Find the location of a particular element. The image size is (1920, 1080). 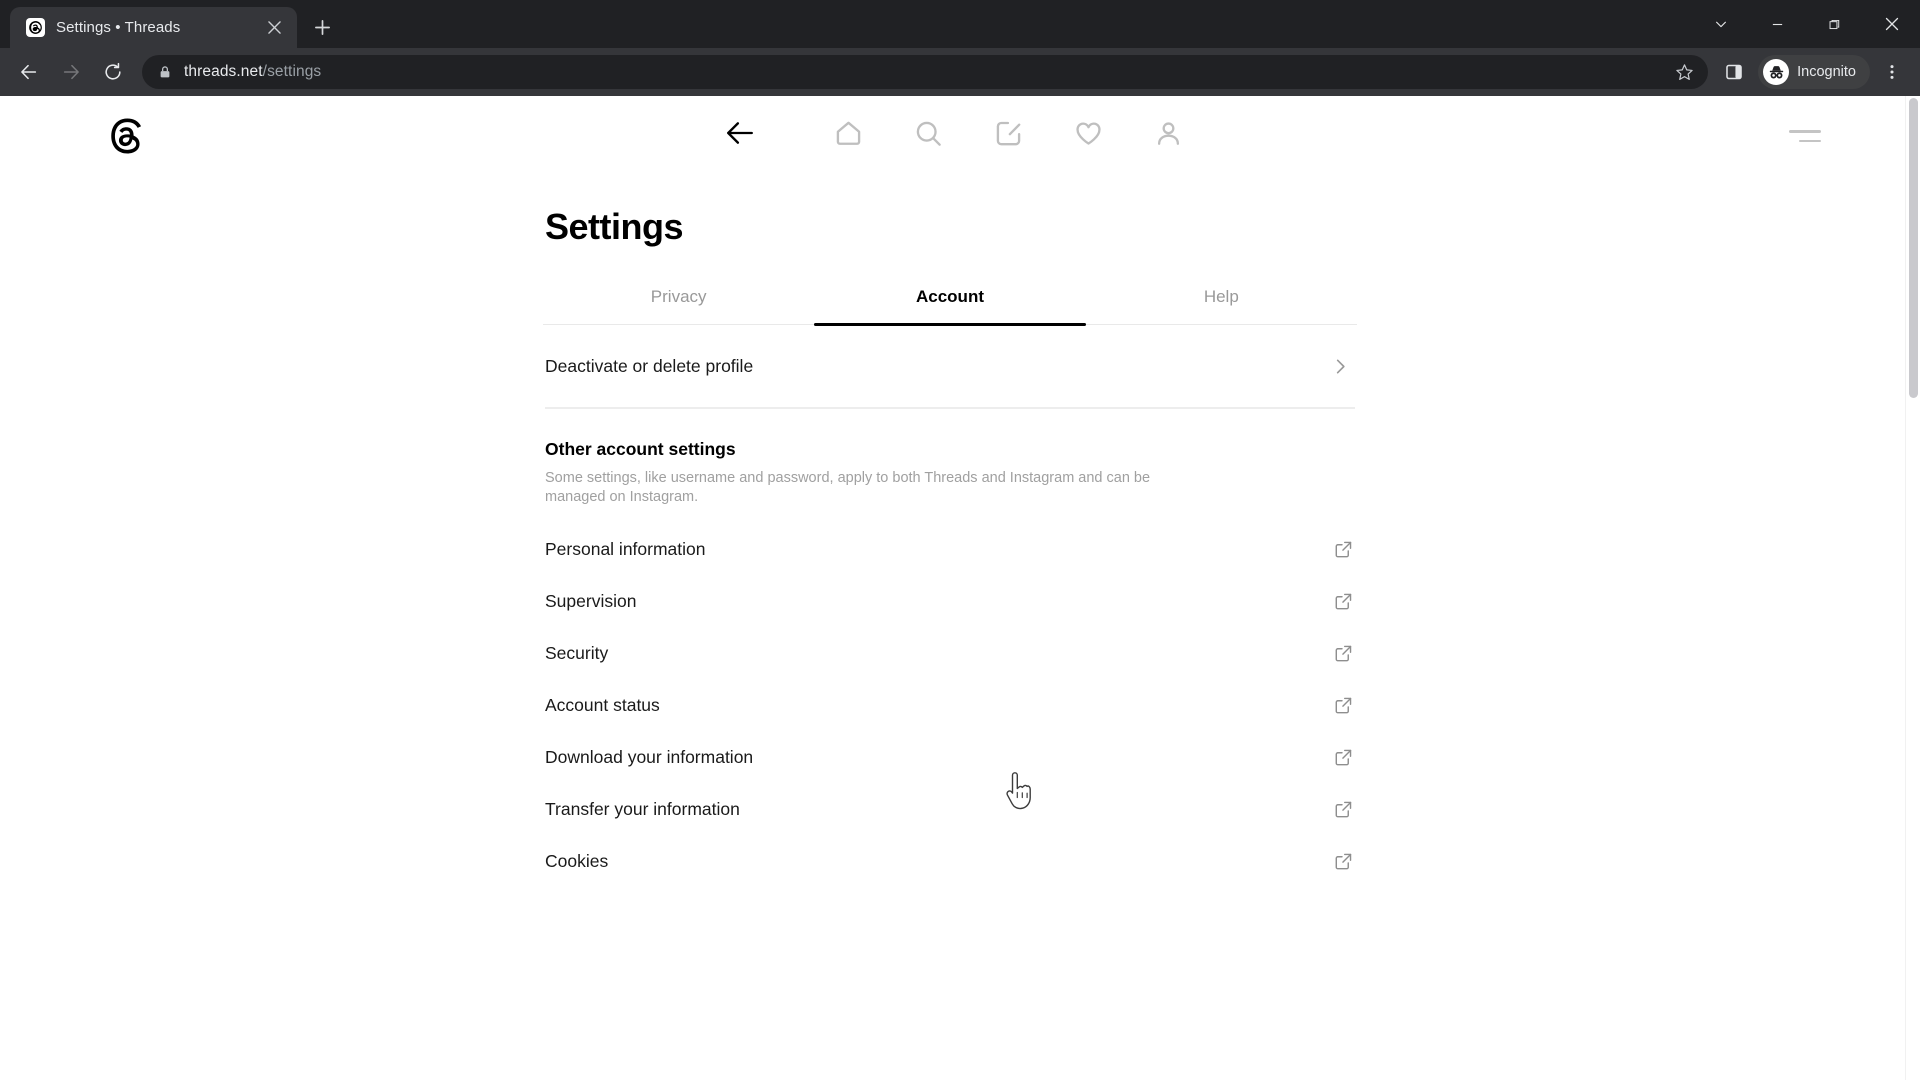

row-label: Supervision is located at coordinates (591, 601).